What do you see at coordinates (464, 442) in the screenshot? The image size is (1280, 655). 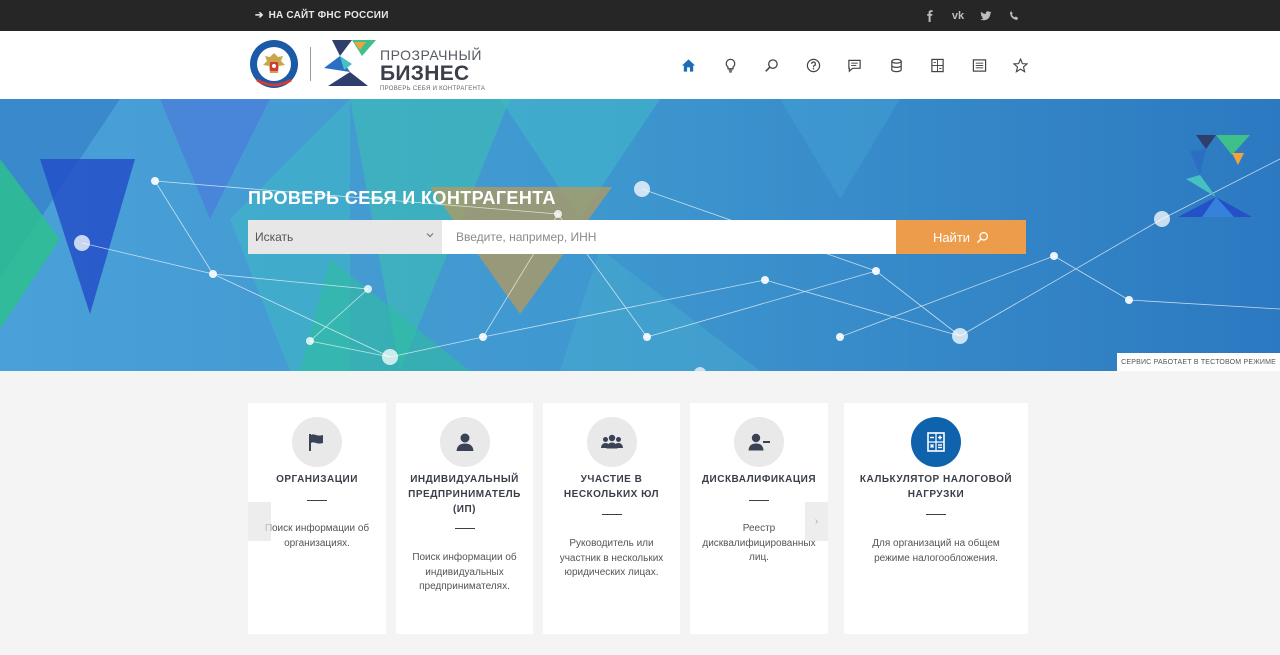 I see `user-icon` at bounding box center [464, 442].